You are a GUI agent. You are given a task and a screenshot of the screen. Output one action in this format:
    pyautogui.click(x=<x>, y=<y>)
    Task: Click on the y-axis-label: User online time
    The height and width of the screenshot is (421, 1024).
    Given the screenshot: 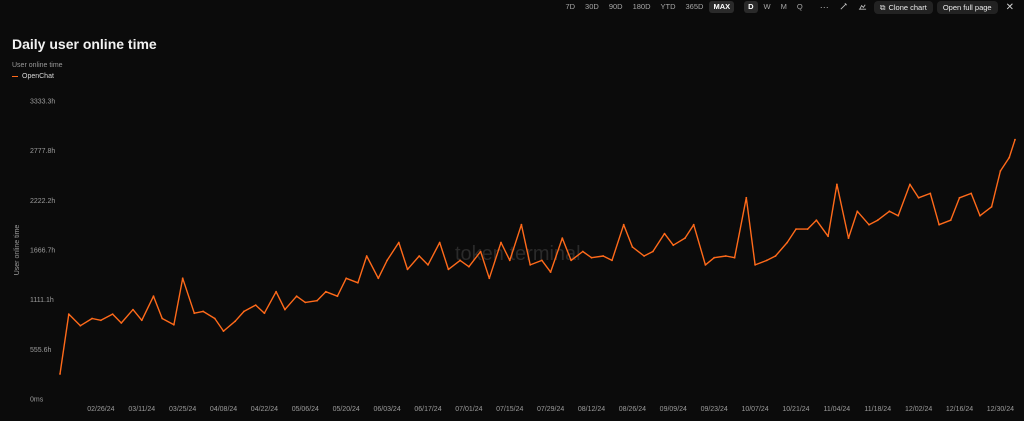 What is the action you would take?
    pyautogui.click(x=17, y=250)
    